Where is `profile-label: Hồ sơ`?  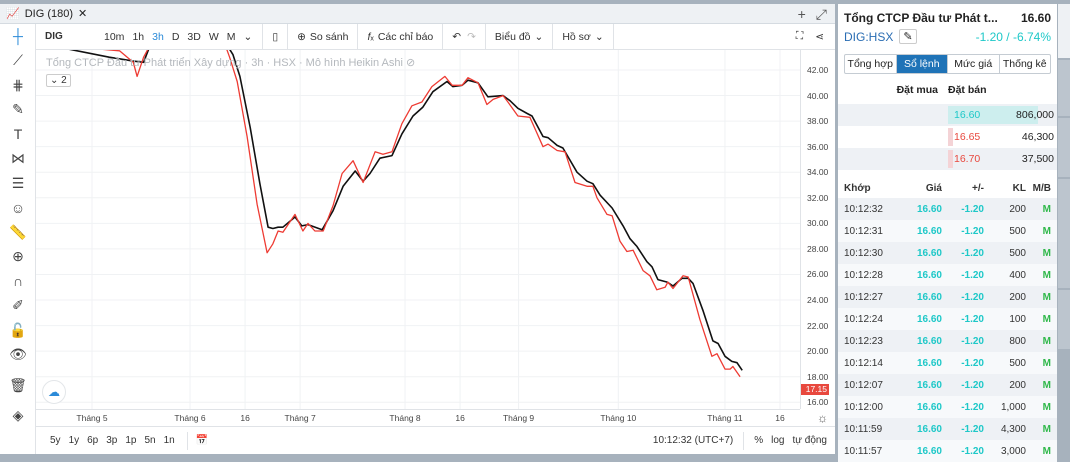
profile-label: Hồ sơ is located at coordinates (576, 36).